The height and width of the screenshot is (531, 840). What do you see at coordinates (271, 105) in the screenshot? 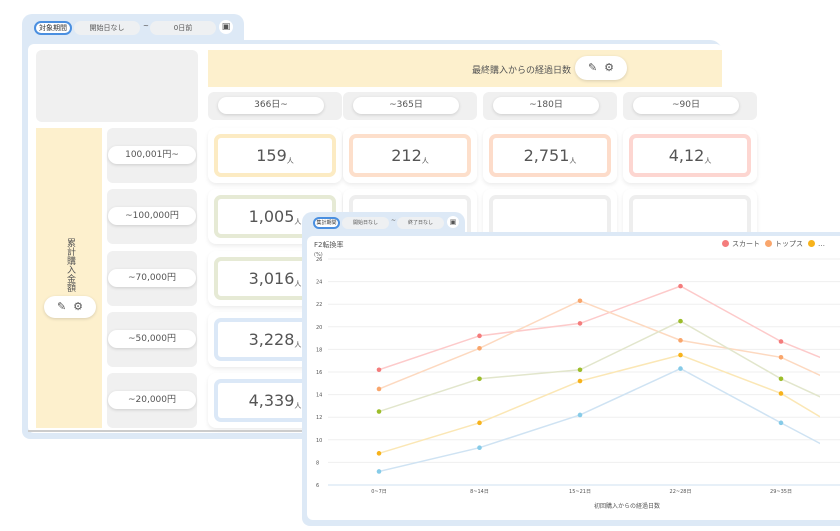
I see `column-label: 366日~` at bounding box center [271, 105].